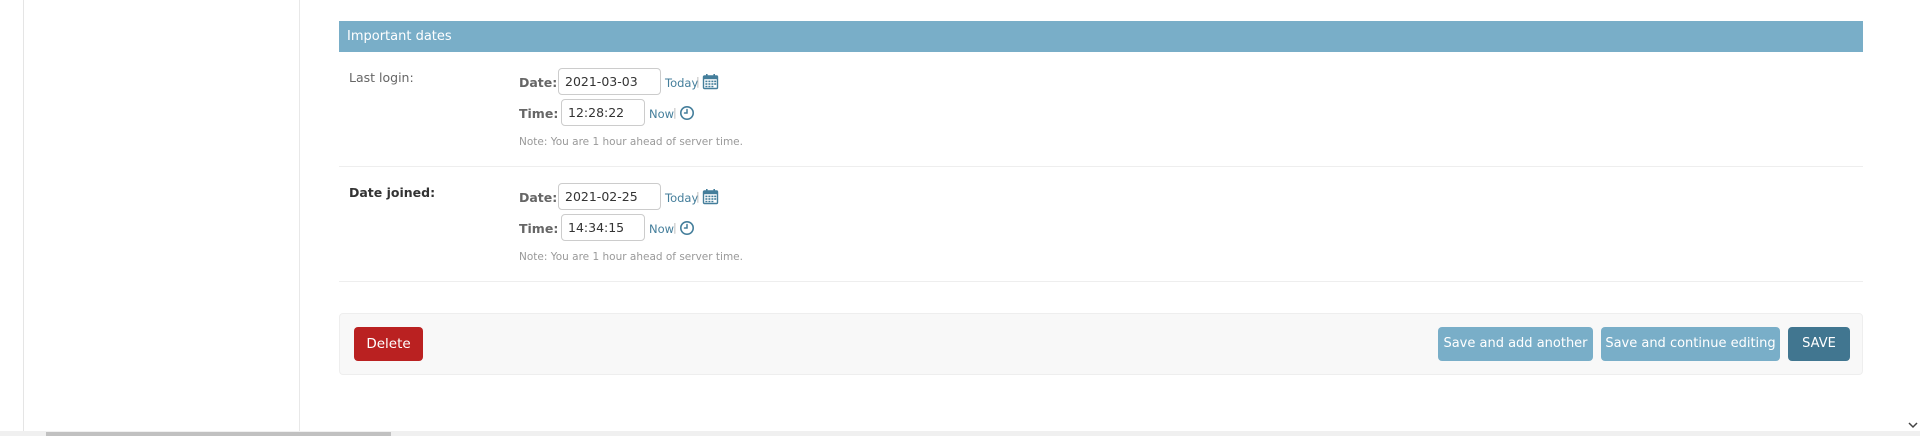 This screenshot has height=436, width=1920. What do you see at coordinates (681, 198) in the screenshot?
I see `date-joined-today-link: Today` at bounding box center [681, 198].